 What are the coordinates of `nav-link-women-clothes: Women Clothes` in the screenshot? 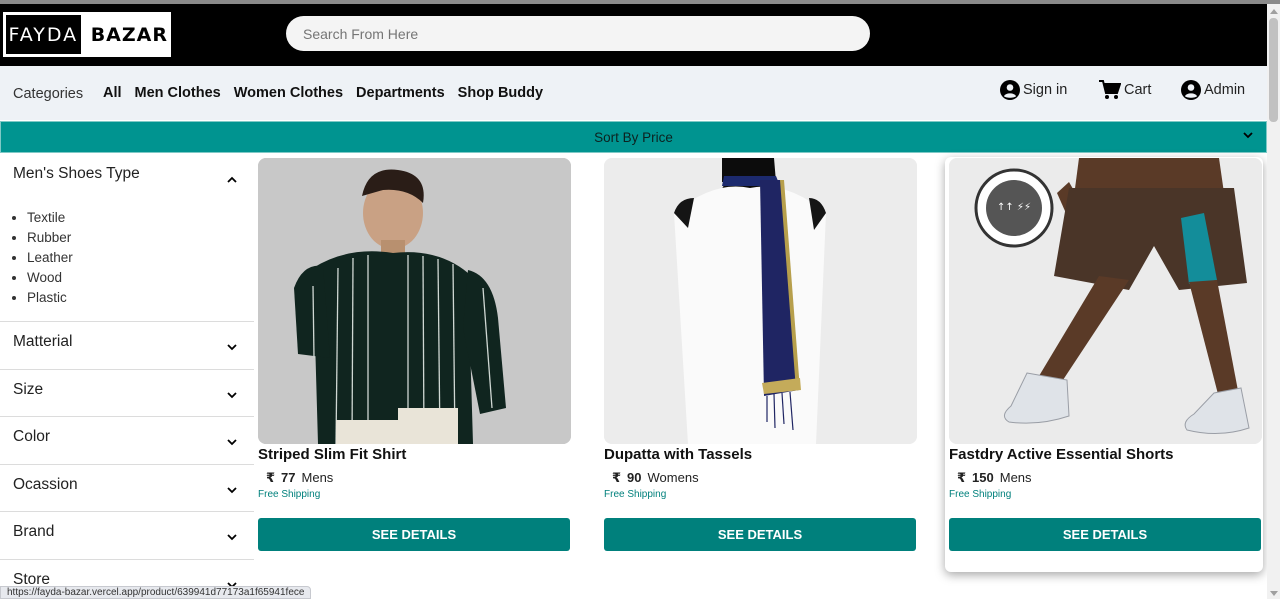 It's located at (288, 93).